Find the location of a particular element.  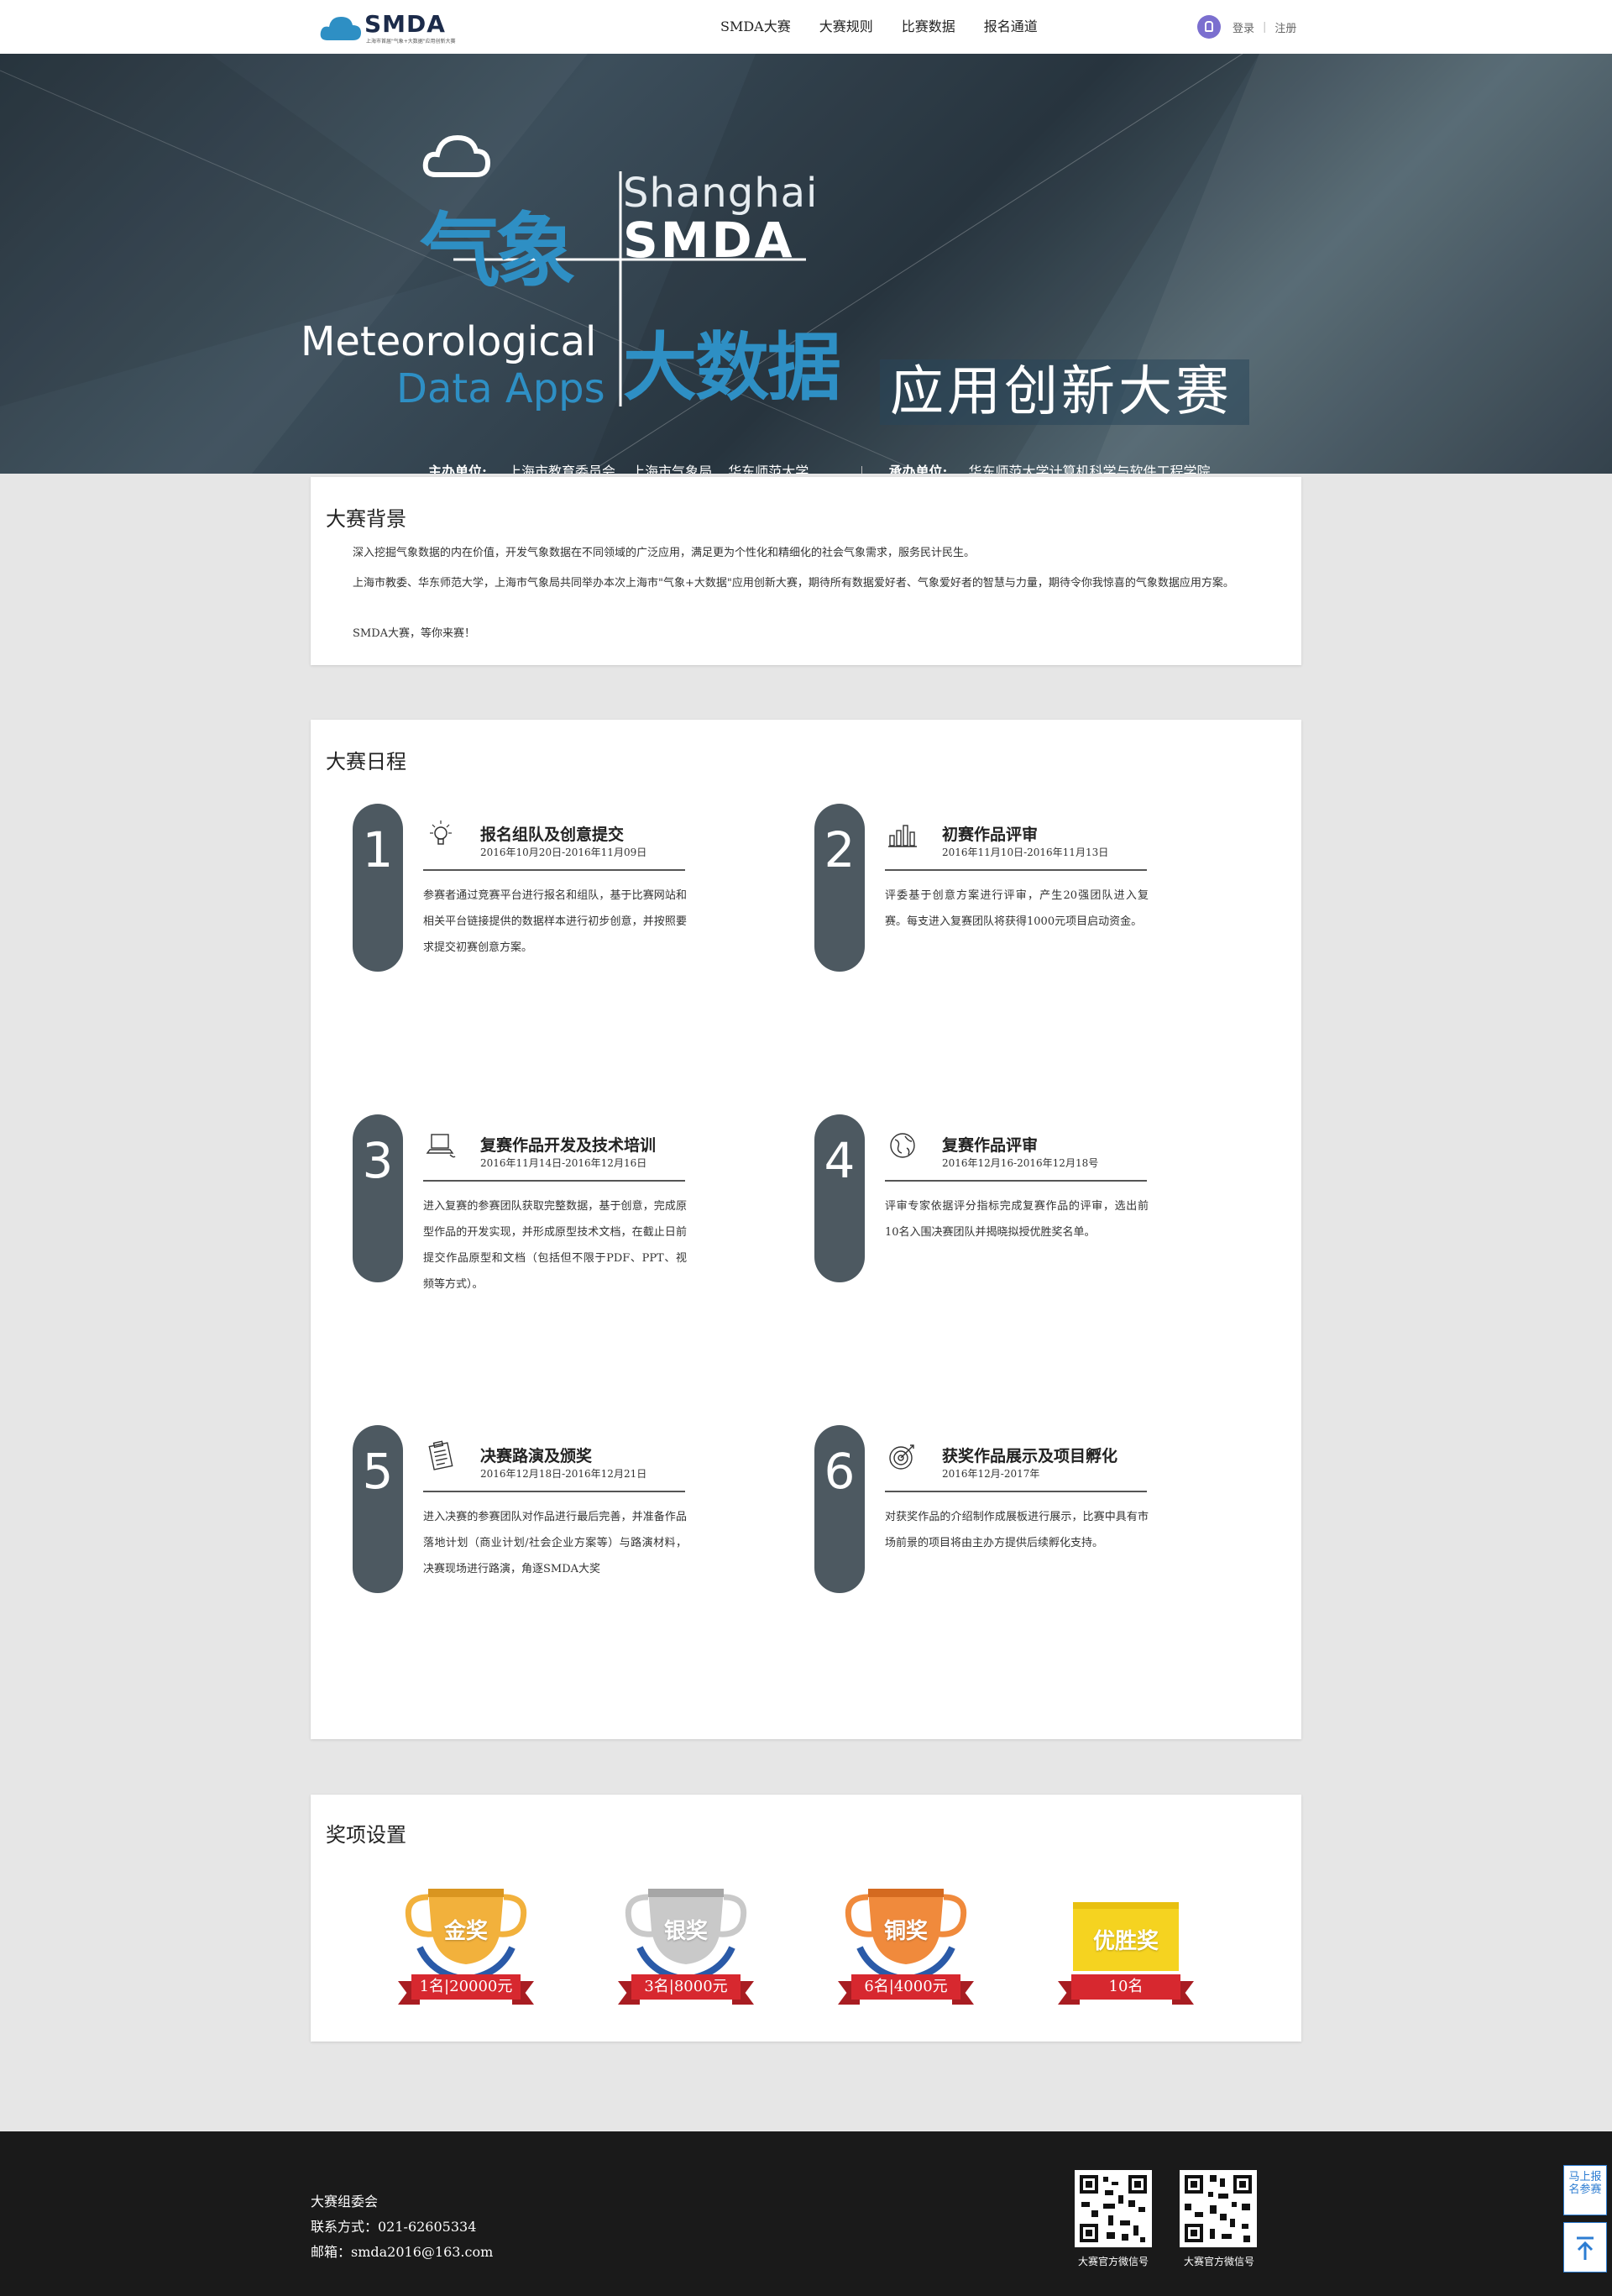

section-title: 大赛背景 is located at coordinates (366, 519).